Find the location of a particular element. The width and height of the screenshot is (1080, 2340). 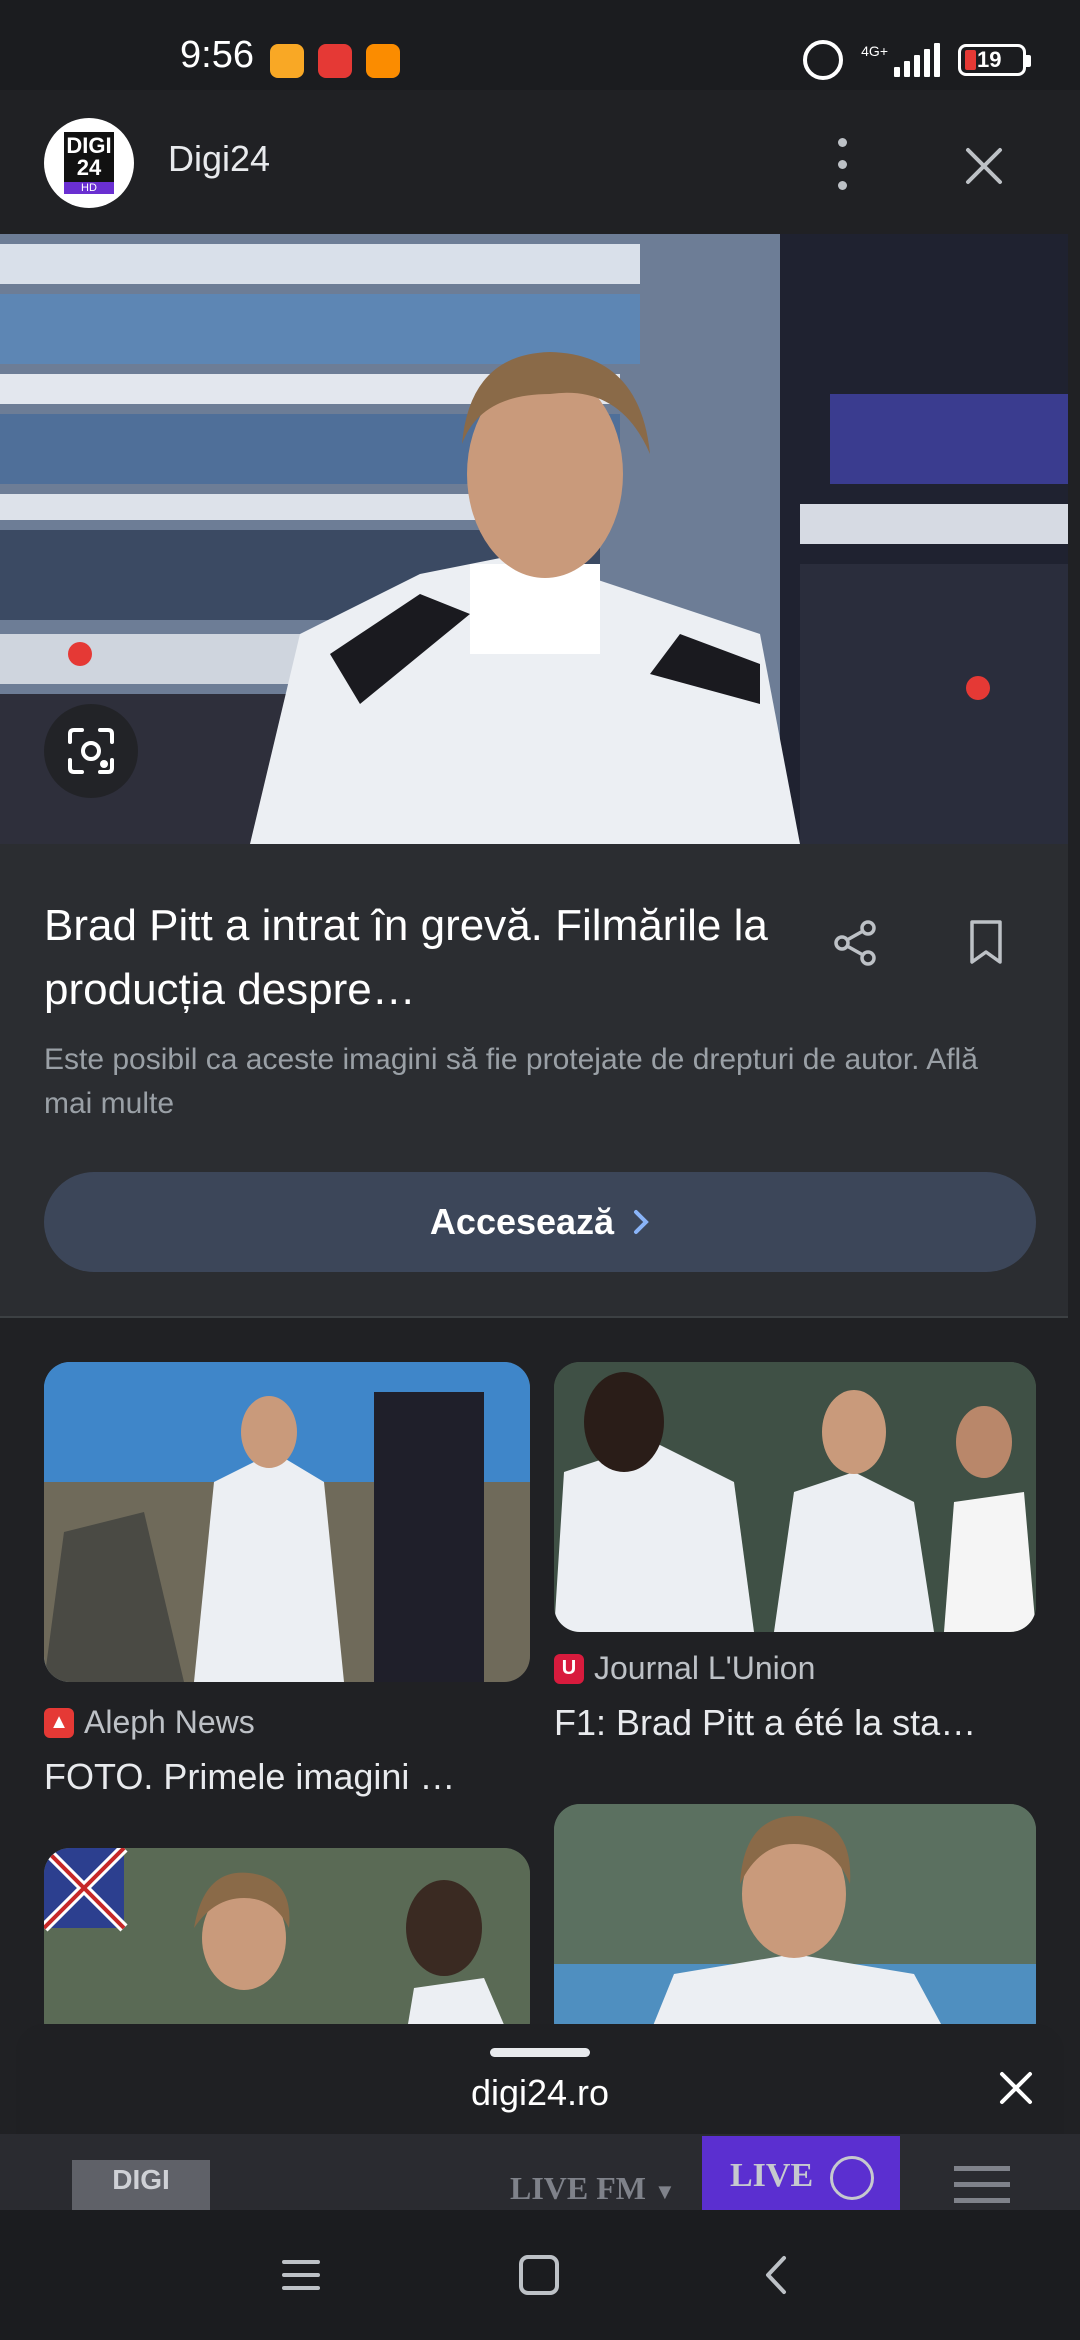

signal-icon is located at coordinates (917, 60).